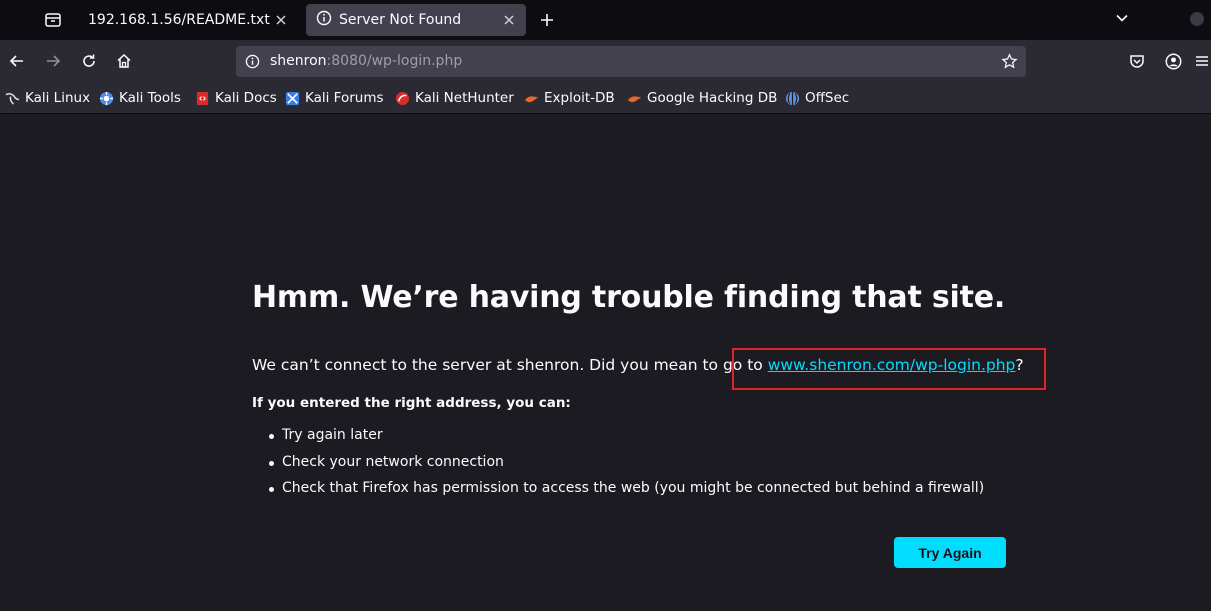  What do you see at coordinates (605, 20) in the screenshot?
I see `tab-strip: 192.168.1.56/README.txt Server Not Found` at bounding box center [605, 20].